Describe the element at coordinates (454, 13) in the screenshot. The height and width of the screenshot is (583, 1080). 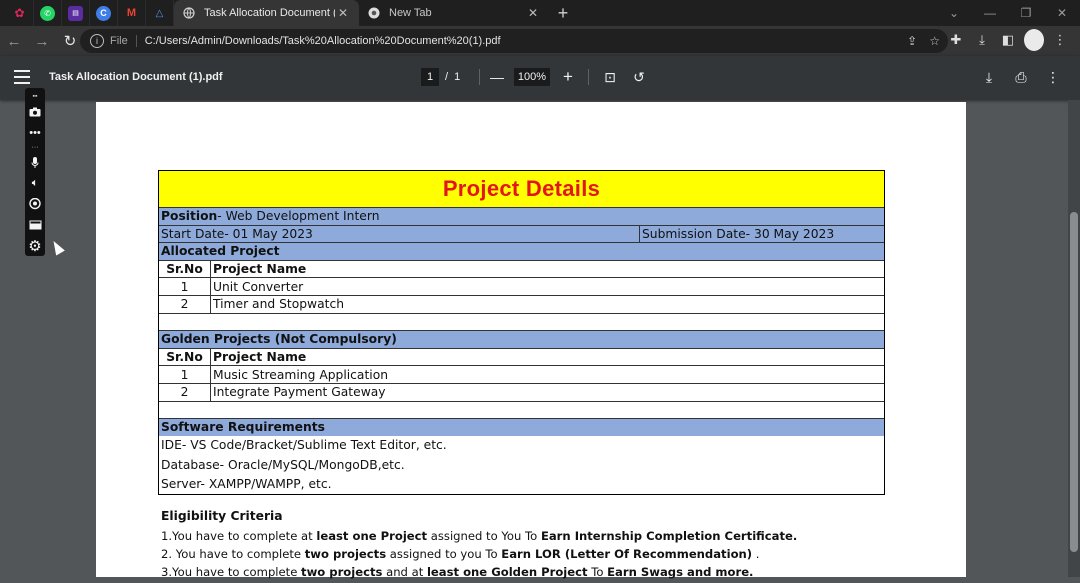
I see `tab-new-tab: New Tab ✕` at that location.